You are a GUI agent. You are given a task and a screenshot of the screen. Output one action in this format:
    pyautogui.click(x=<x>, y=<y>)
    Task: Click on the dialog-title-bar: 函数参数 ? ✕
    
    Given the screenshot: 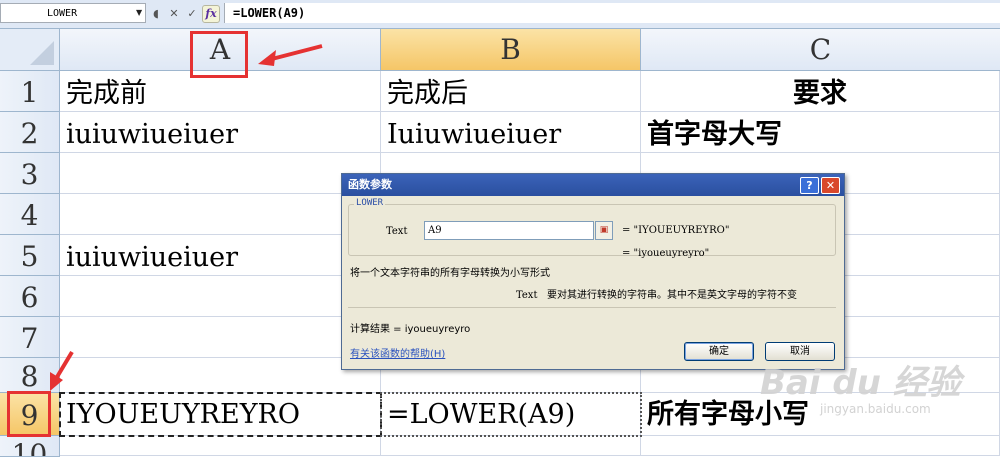 What is the action you would take?
    pyautogui.click(x=593, y=185)
    